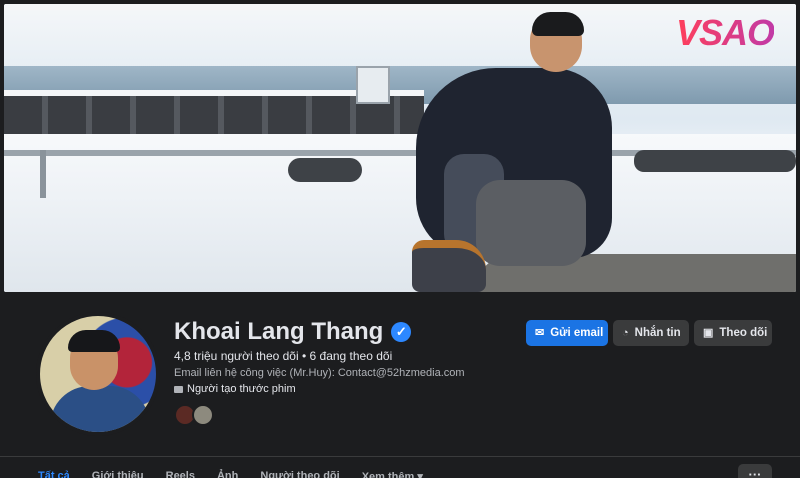 The width and height of the screenshot is (800, 478). Describe the element at coordinates (94, 341) in the screenshot. I see `avatar-hair` at that location.